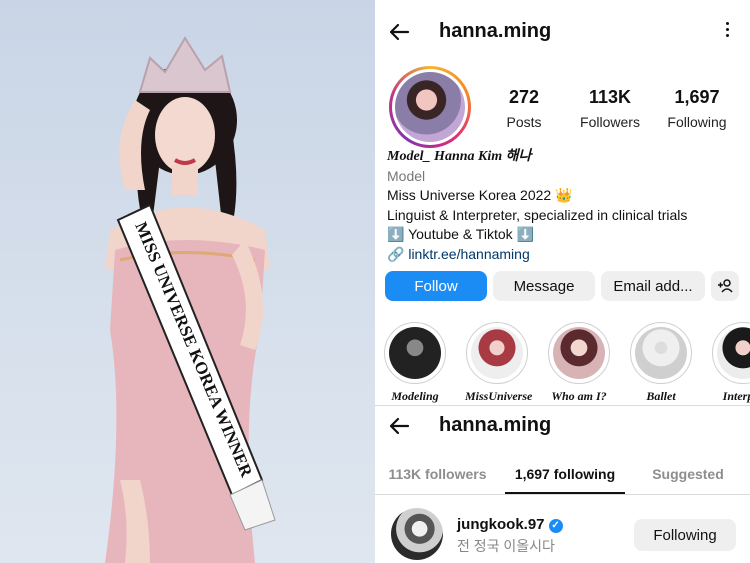 The height and width of the screenshot is (563, 750). Describe the element at coordinates (661, 363) in the screenshot. I see `highlight-ballet: Ballet` at that location.